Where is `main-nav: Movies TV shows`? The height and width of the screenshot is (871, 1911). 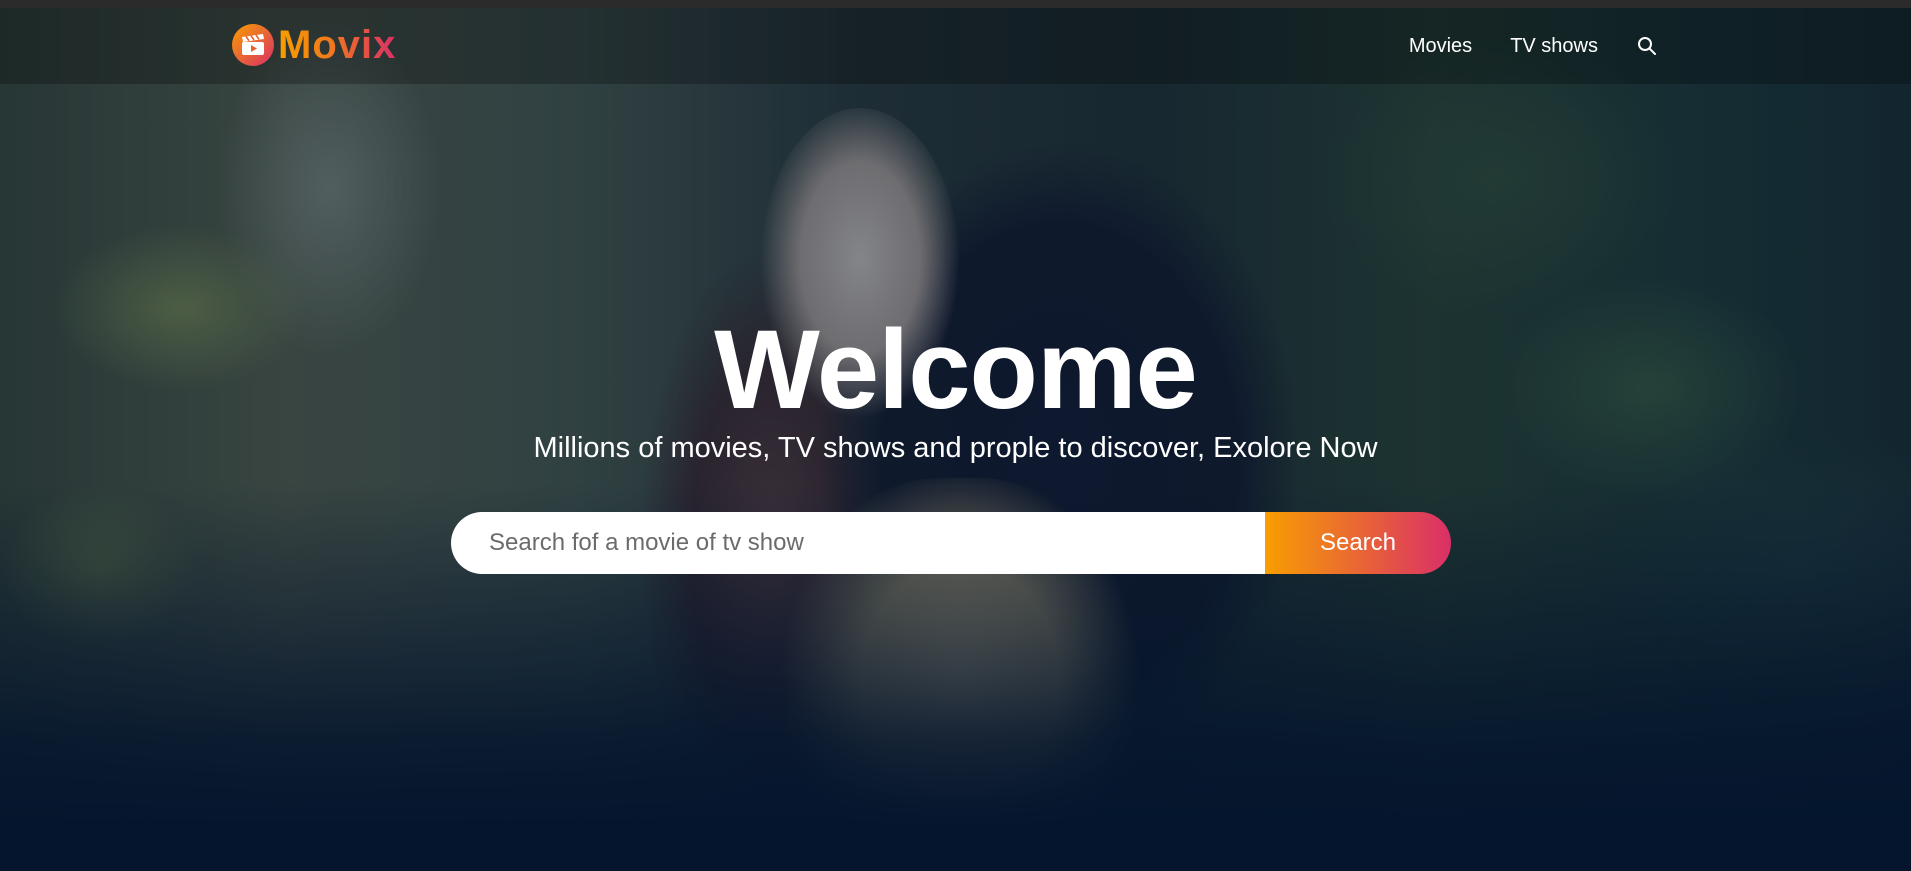 main-nav: Movies TV shows is located at coordinates (1514, 46).